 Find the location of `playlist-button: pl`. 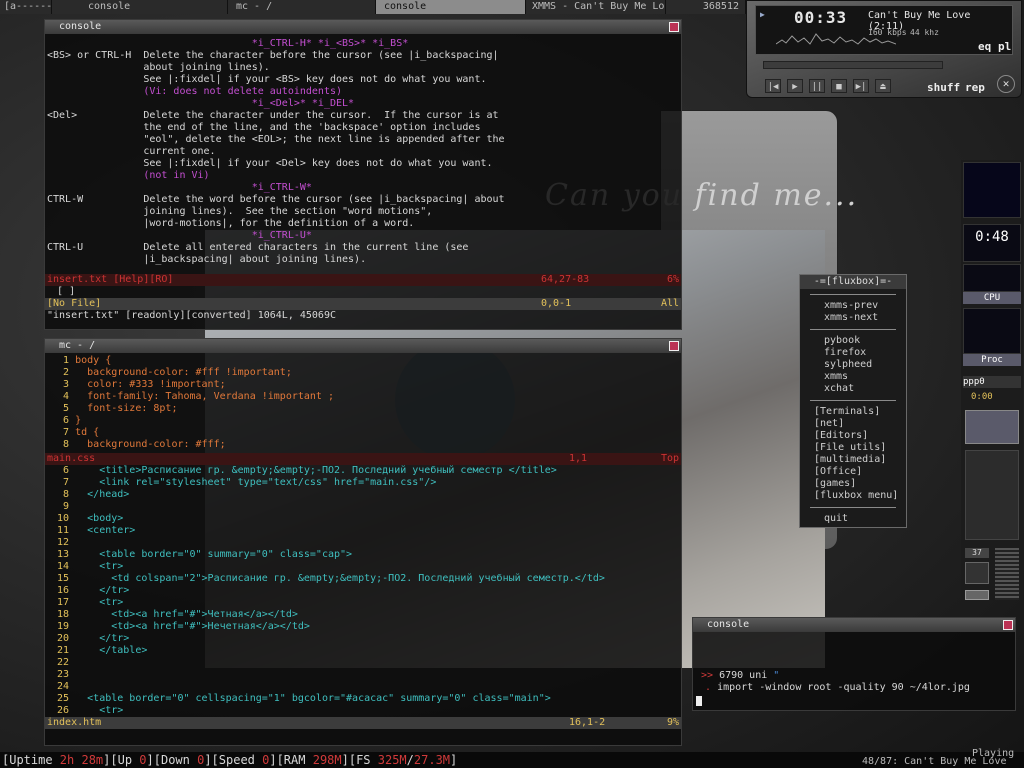

playlist-button: pl is located at coordinates (1004, 46).